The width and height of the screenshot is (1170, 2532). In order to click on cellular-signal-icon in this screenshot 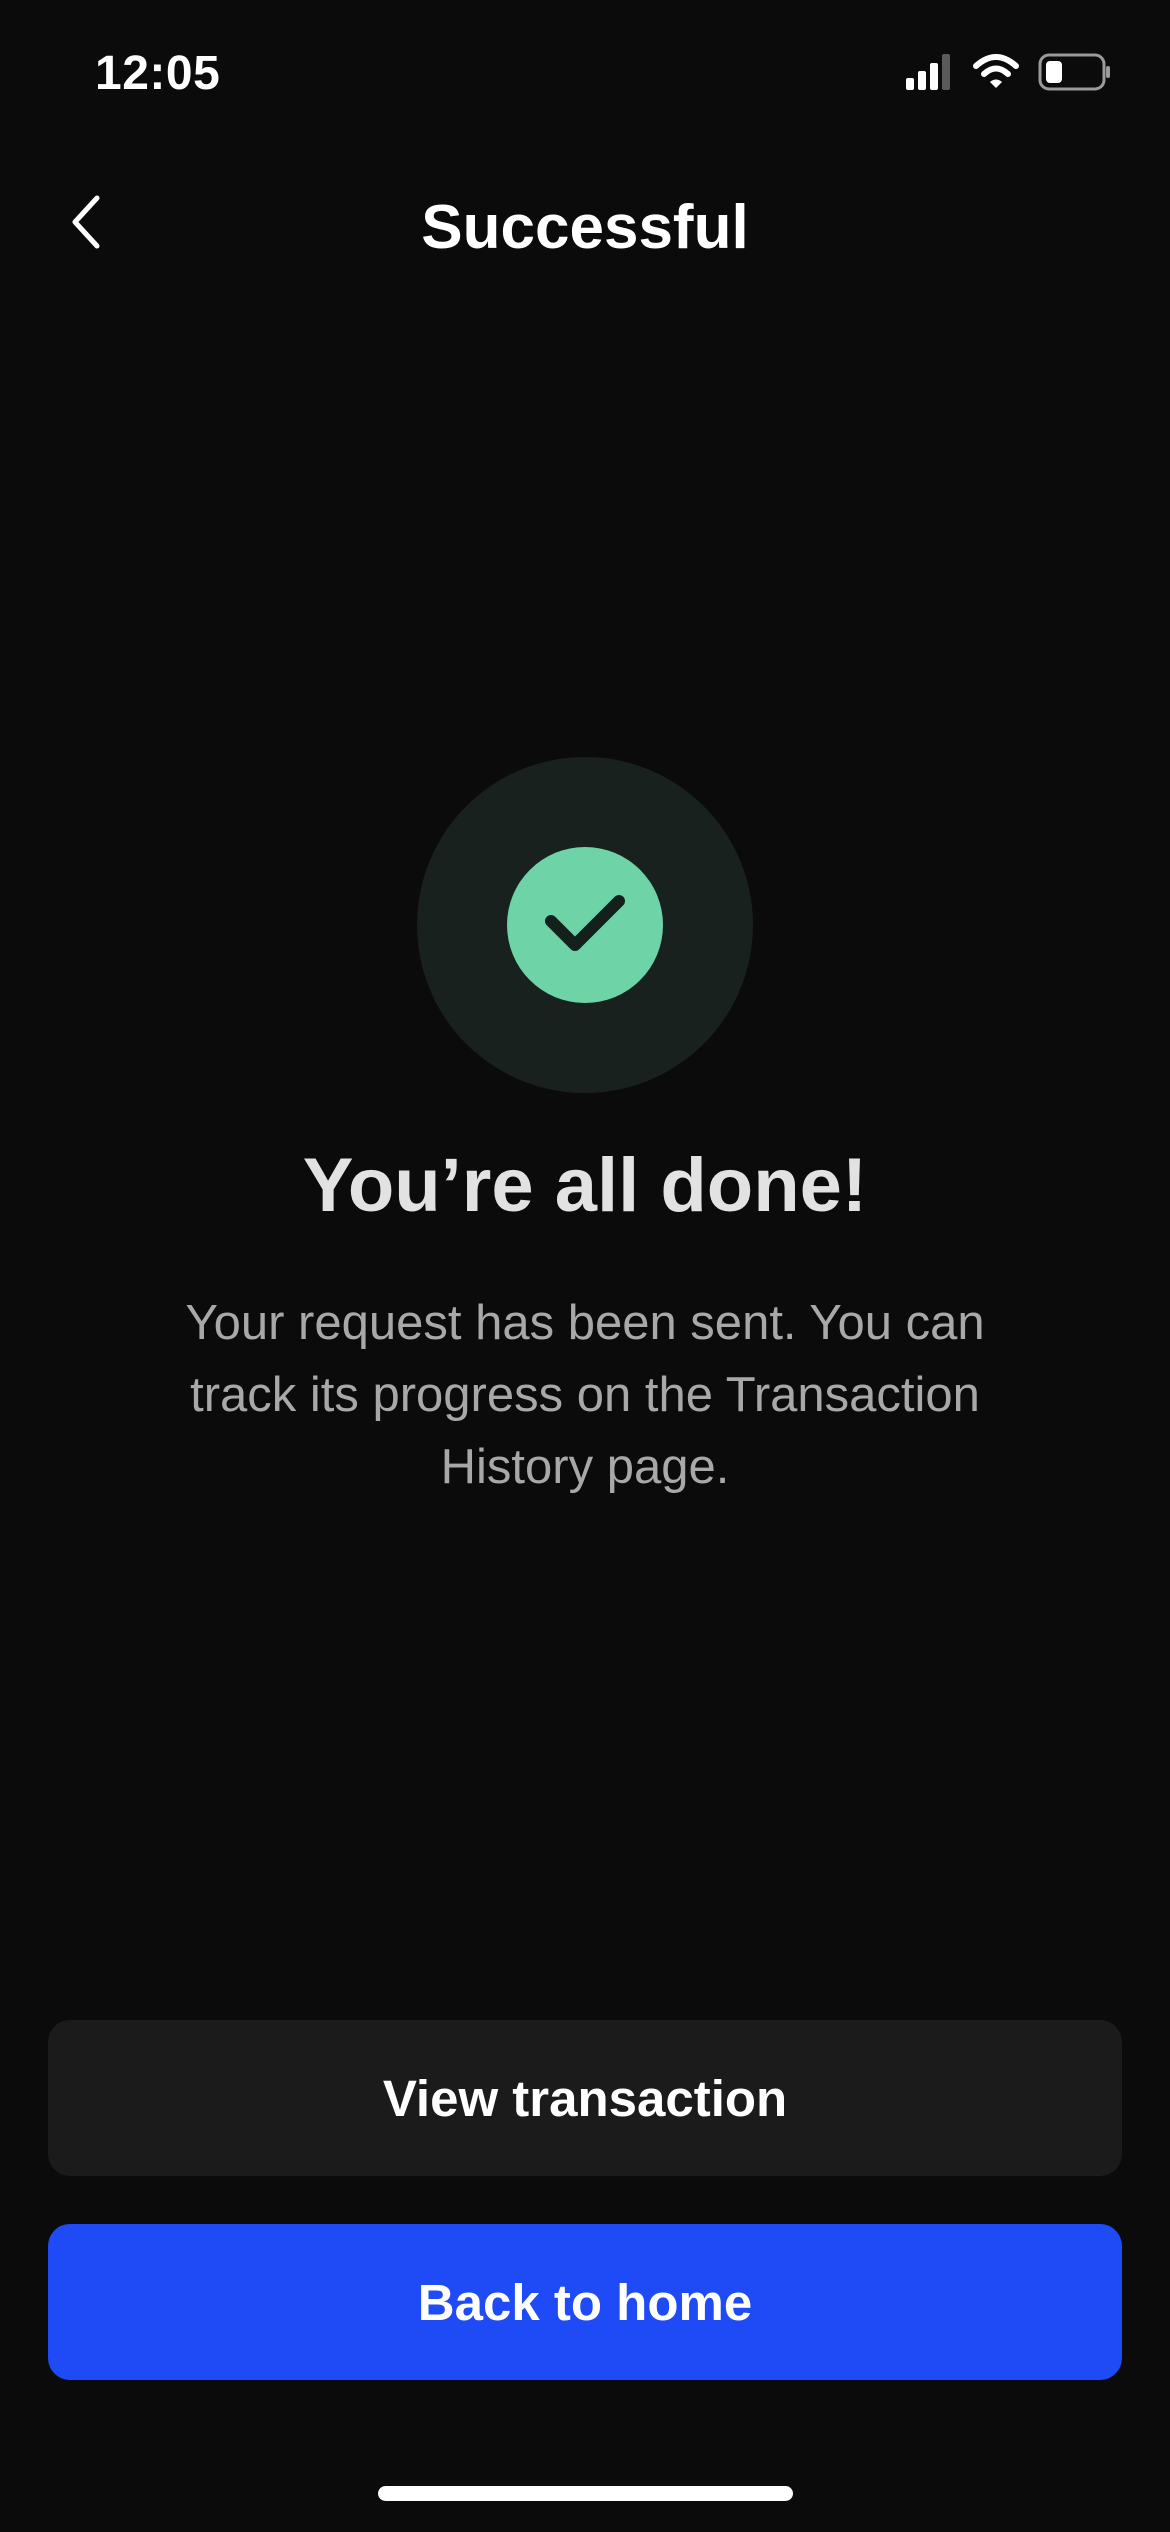, I will do `click(930, 74)`.